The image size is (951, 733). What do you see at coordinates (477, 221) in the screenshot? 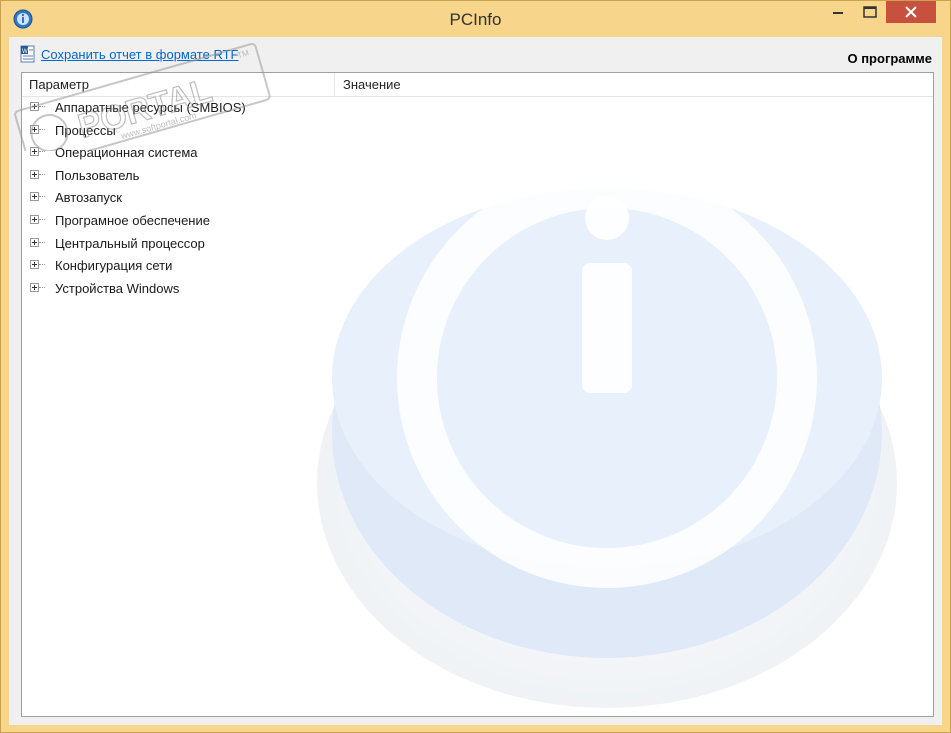
I see `tree-node-software: Програмное обеспечение` at bounding box center [477, 221].